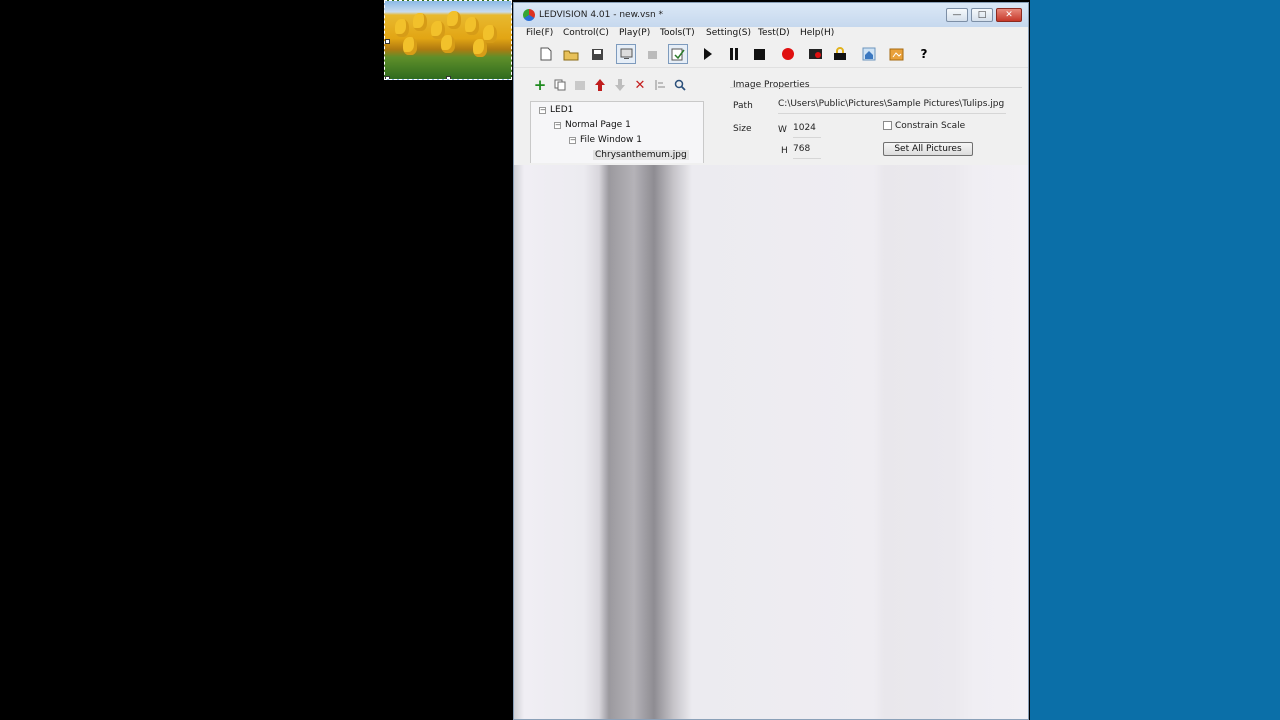 Image resolution: width=1280 pixels, height=720 pixels. I want to click on help-icon: ?, so click(924, 54).